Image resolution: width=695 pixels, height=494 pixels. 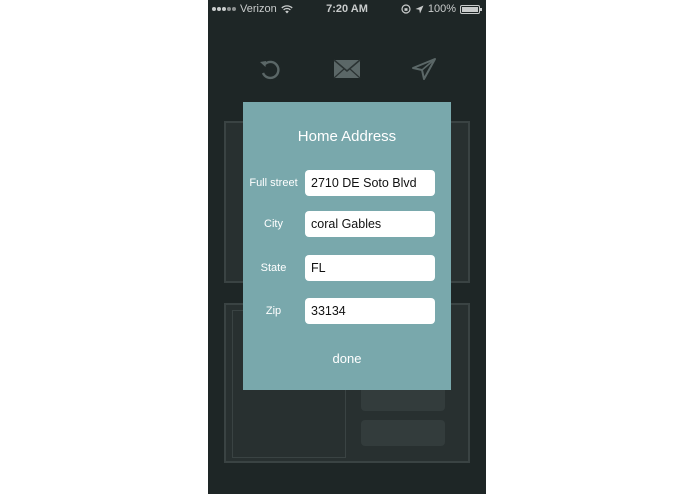 What do you see at coordinates (273, 224) in the screenshot?
I see `city-label: City` at bounding box center [273, 224].